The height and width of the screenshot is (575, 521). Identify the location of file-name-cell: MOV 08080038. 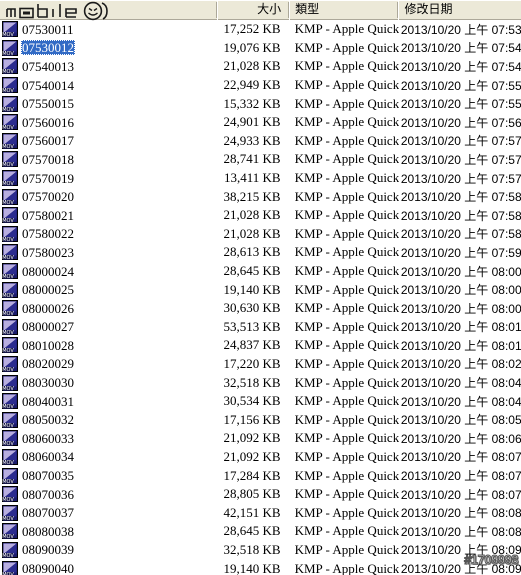
(108, 531).